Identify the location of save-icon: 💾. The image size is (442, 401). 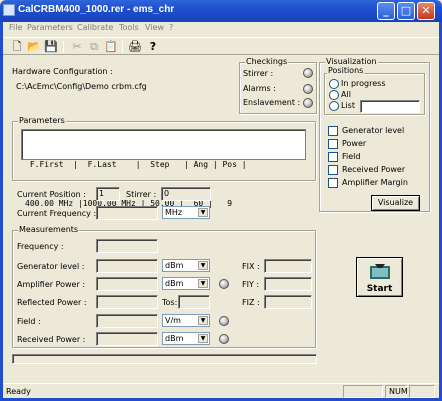
(51, 47).